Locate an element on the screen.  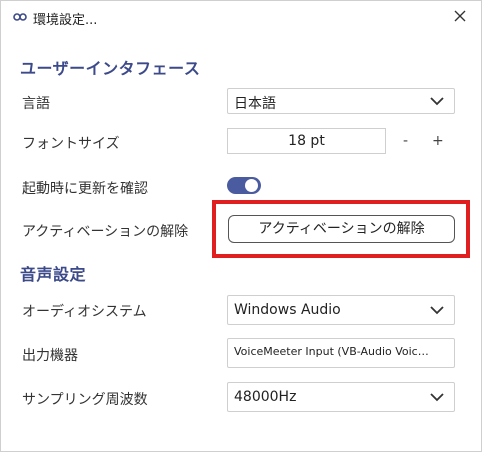
language-select: 日本語 is located at coordinates (341, 101).